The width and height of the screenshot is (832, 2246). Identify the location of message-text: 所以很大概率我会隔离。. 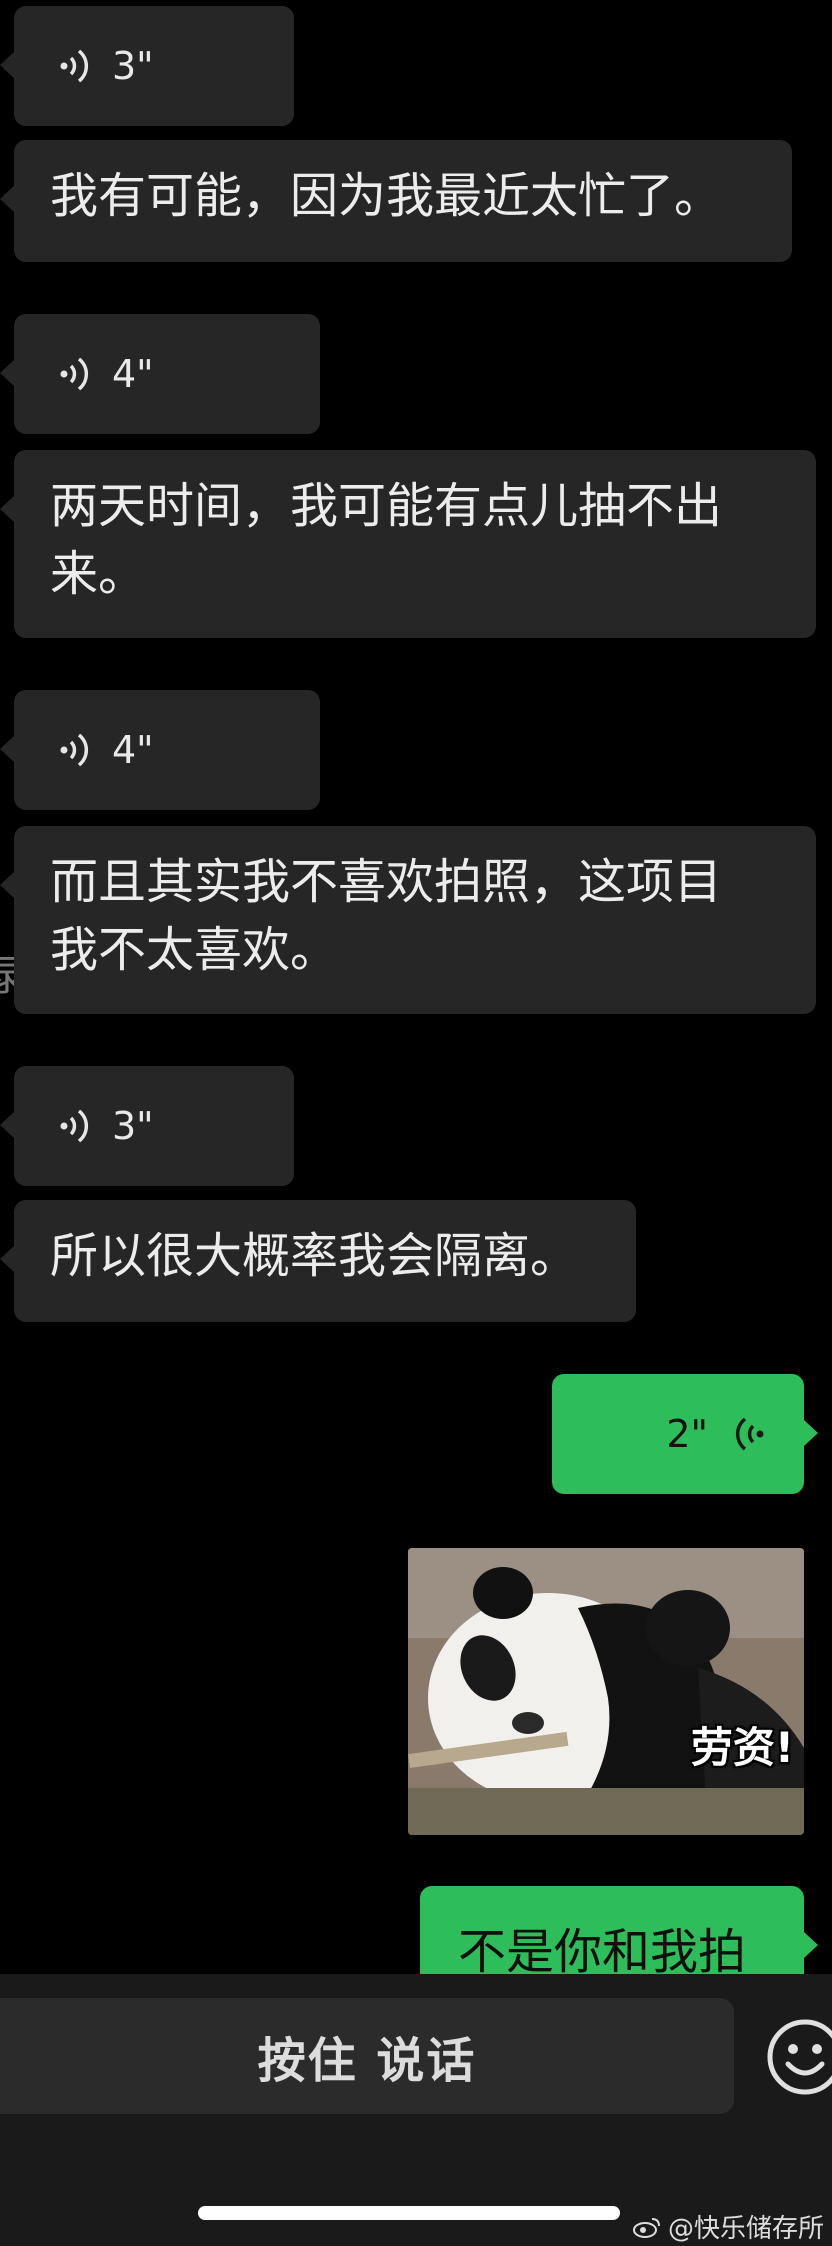
(314, 1256).